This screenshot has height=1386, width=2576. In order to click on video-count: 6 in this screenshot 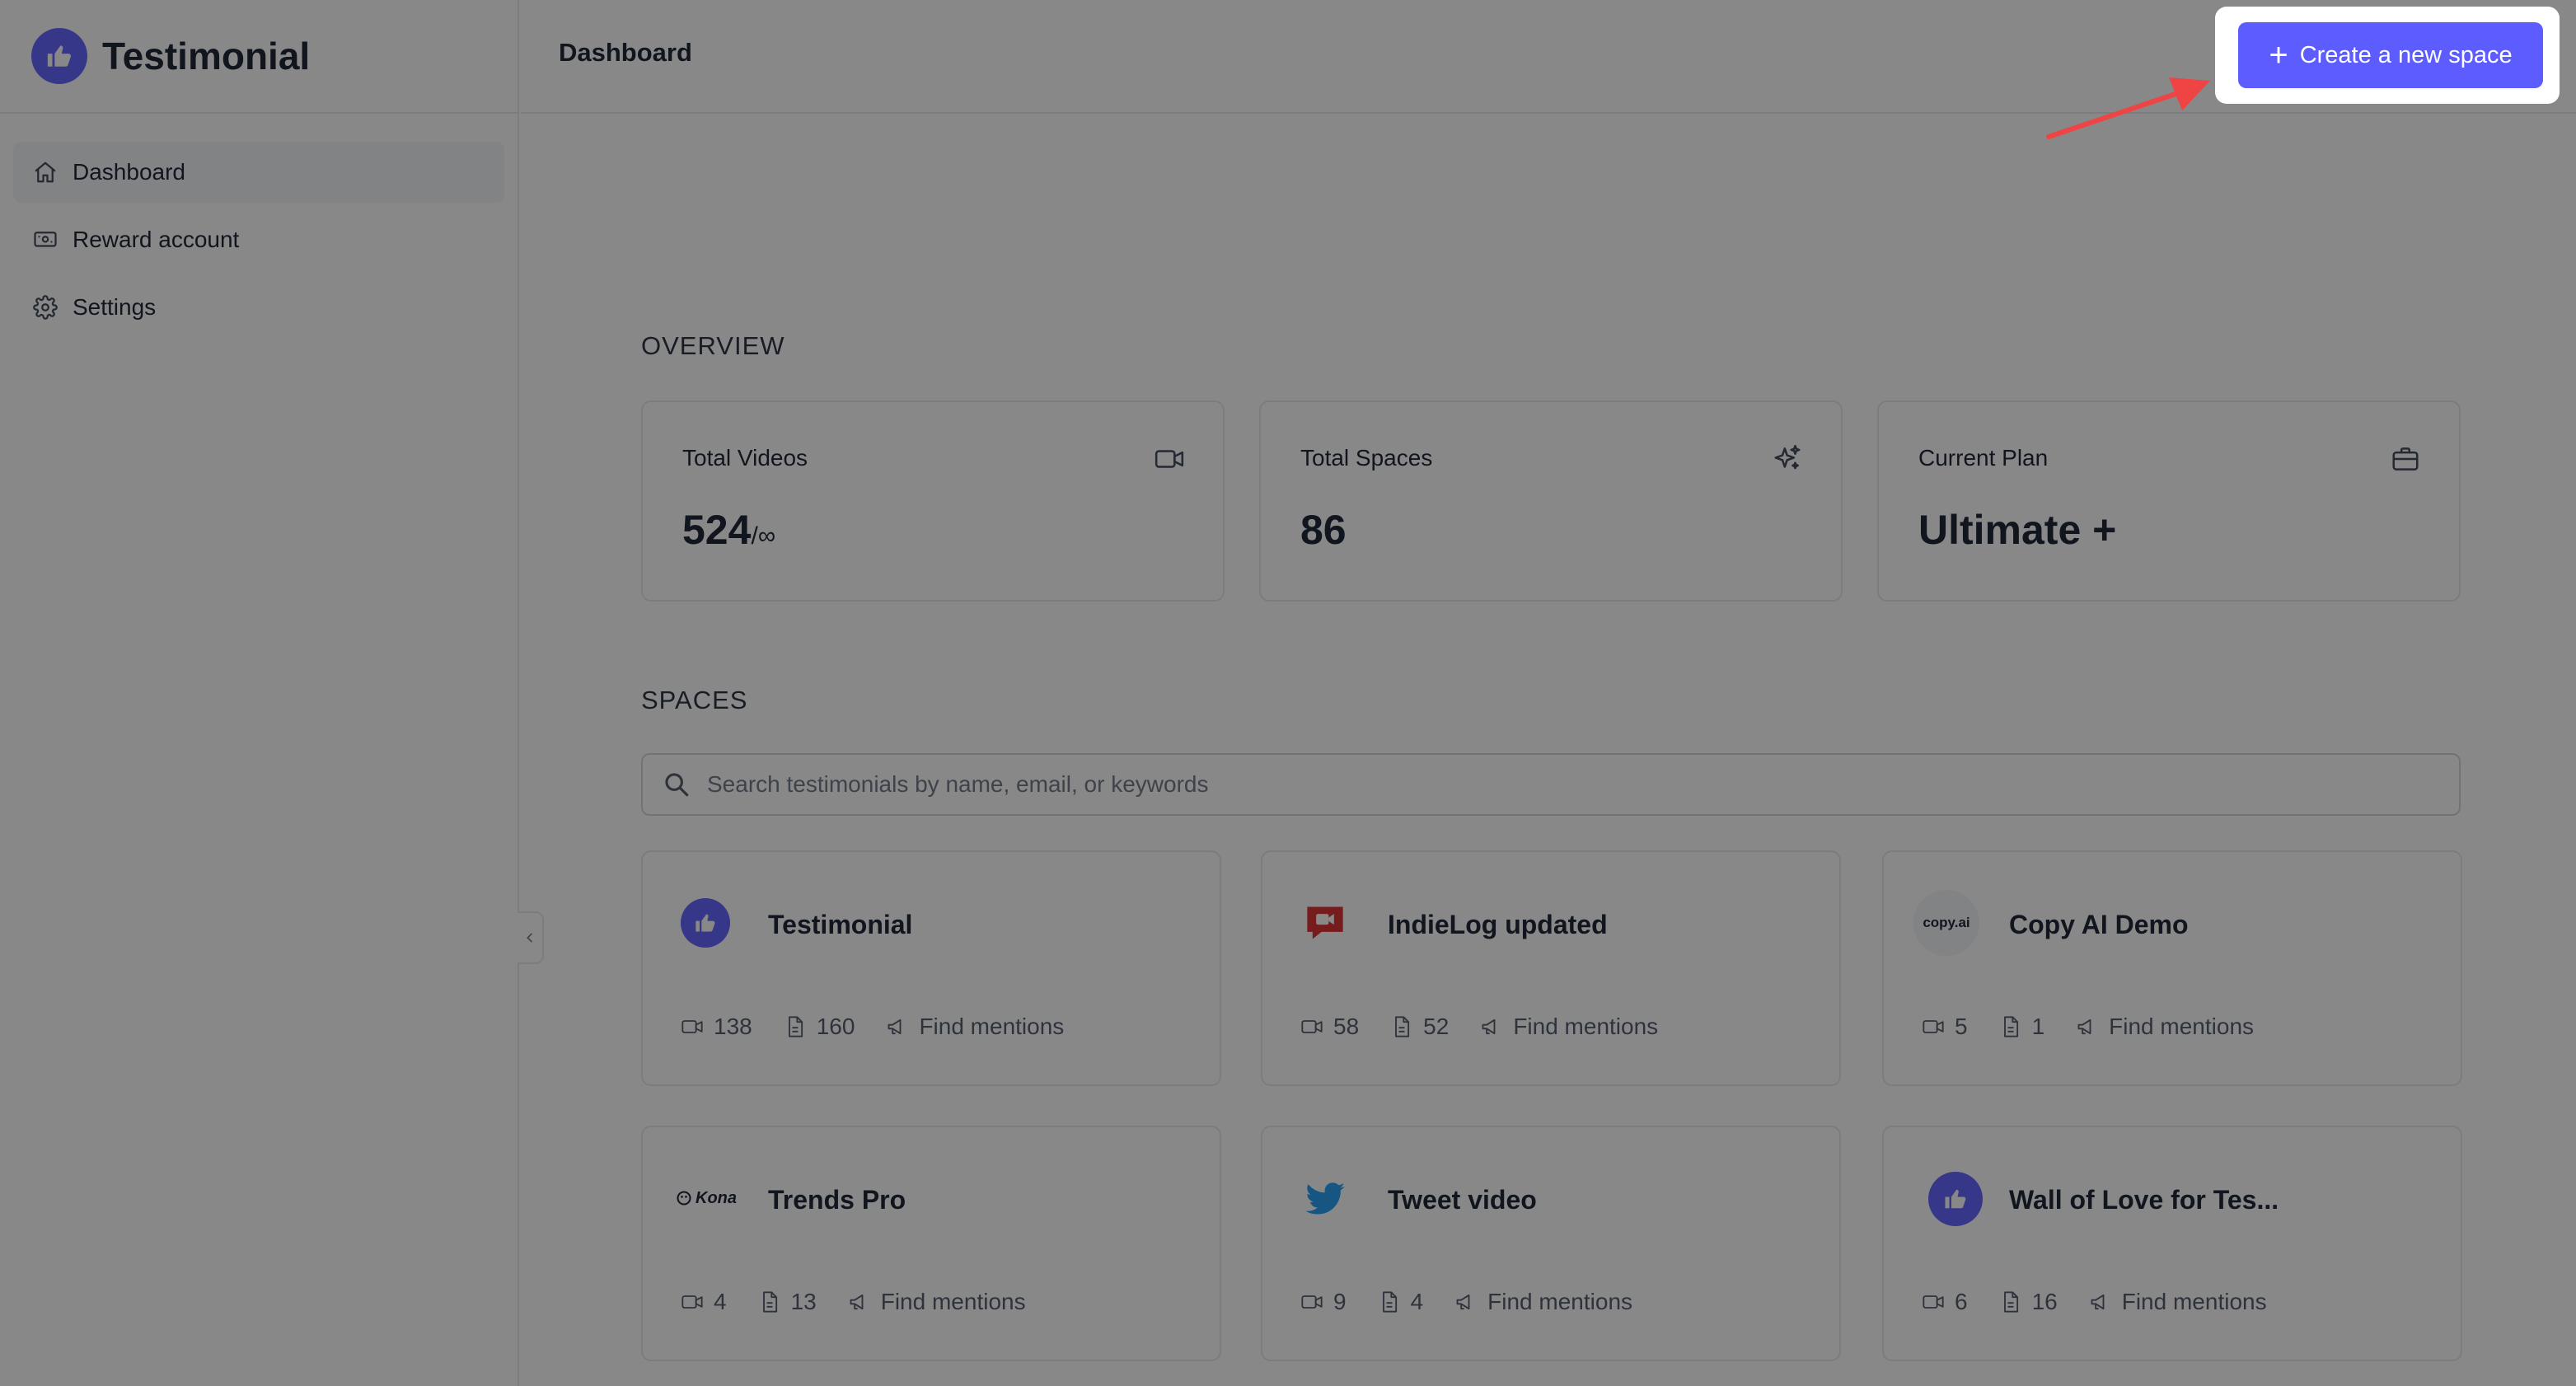, I will do `click(1945, 1302)`.